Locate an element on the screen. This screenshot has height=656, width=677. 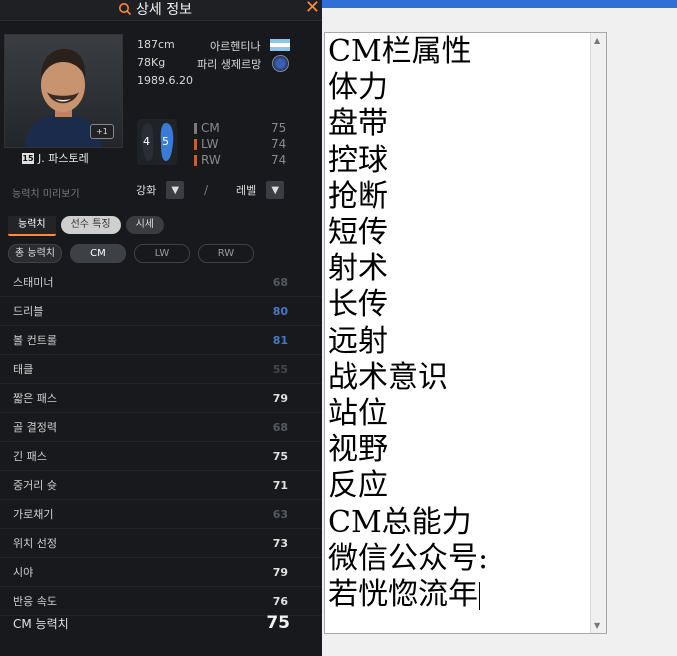
filter-total-stats: 총 능력치 is located at coordinates (35, 253).